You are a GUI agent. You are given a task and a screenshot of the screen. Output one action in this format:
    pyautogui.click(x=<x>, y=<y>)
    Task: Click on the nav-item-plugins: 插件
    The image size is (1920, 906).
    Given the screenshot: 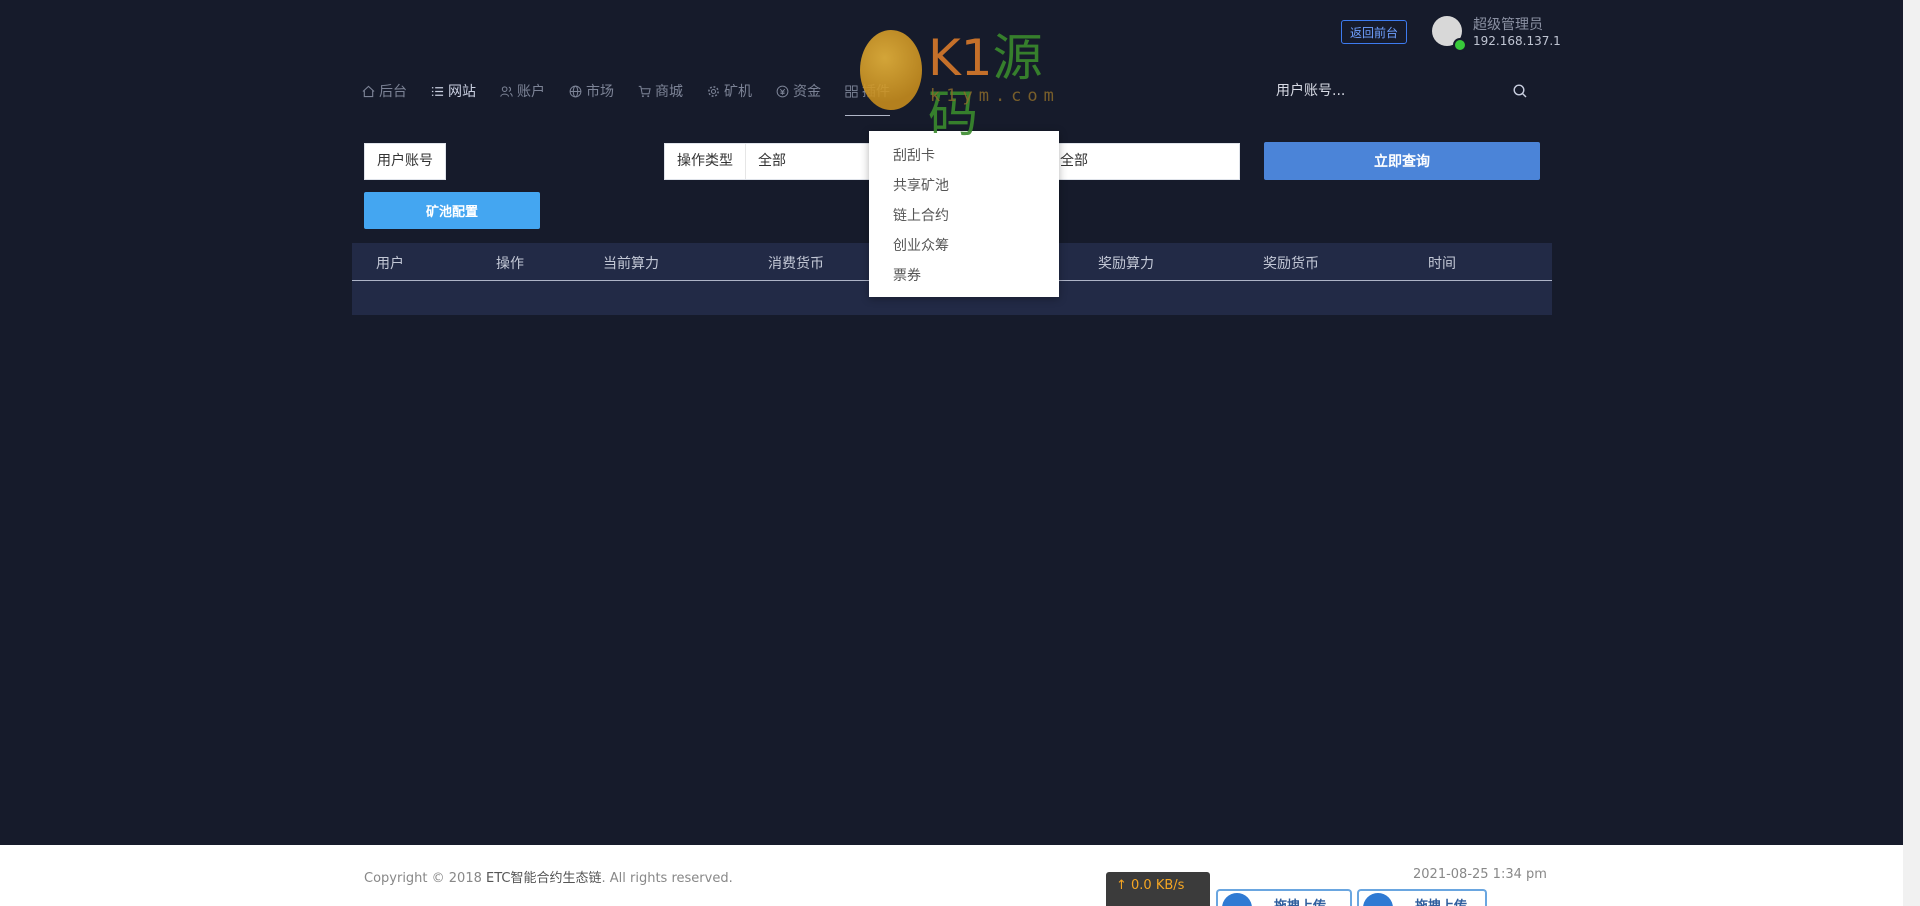 What is the action you would take?
    pyautogui.click(x=867, y=98)
    